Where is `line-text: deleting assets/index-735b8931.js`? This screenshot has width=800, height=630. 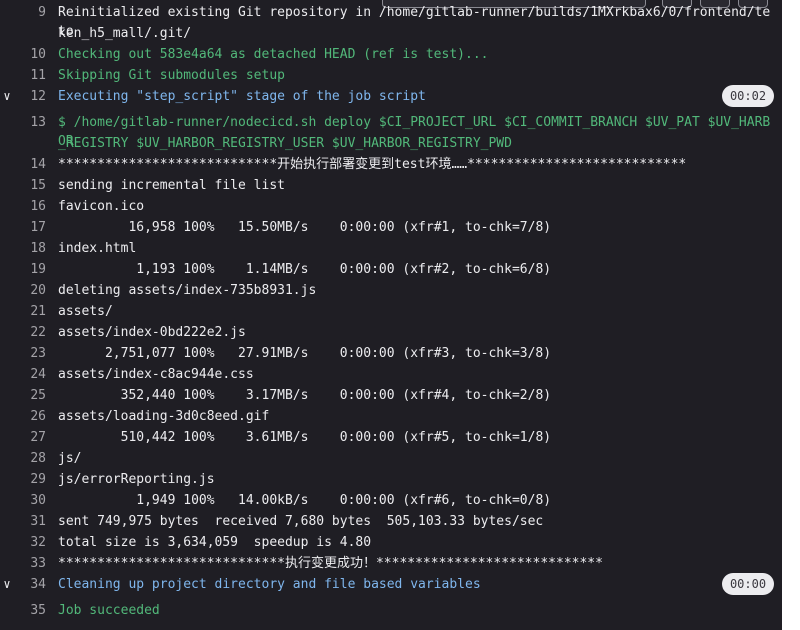
line-text: deleting assets/index-735b8931.js is located at coordinates (187, 290).